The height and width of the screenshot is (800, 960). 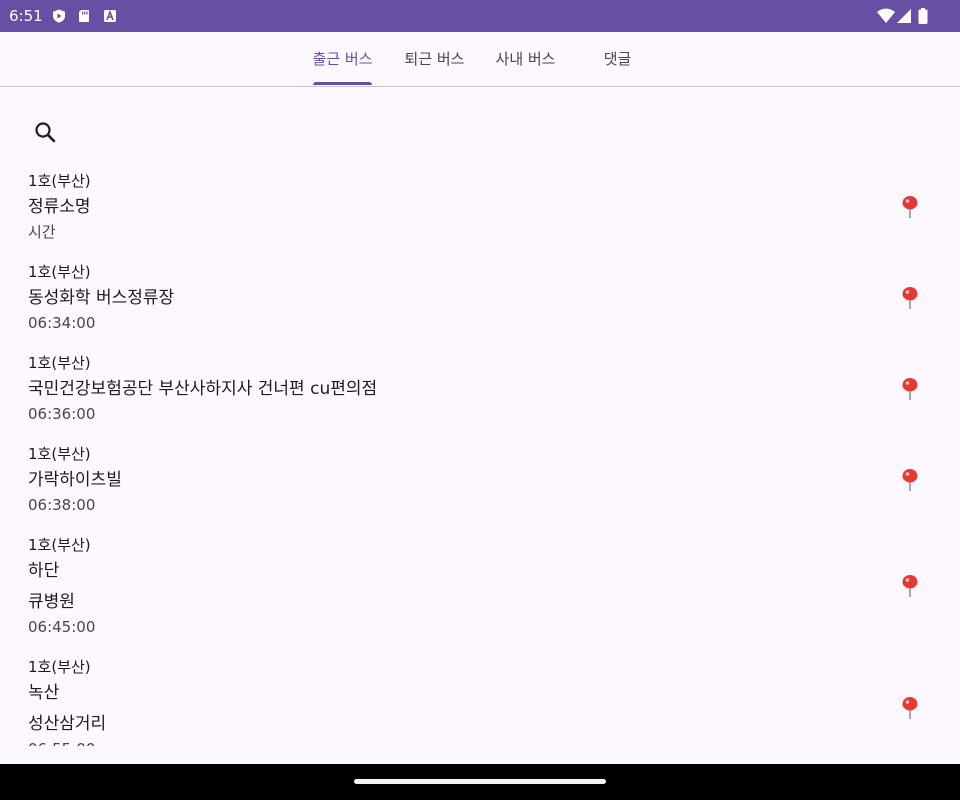 I want to click on search-icon, so click(x=45, y=132).